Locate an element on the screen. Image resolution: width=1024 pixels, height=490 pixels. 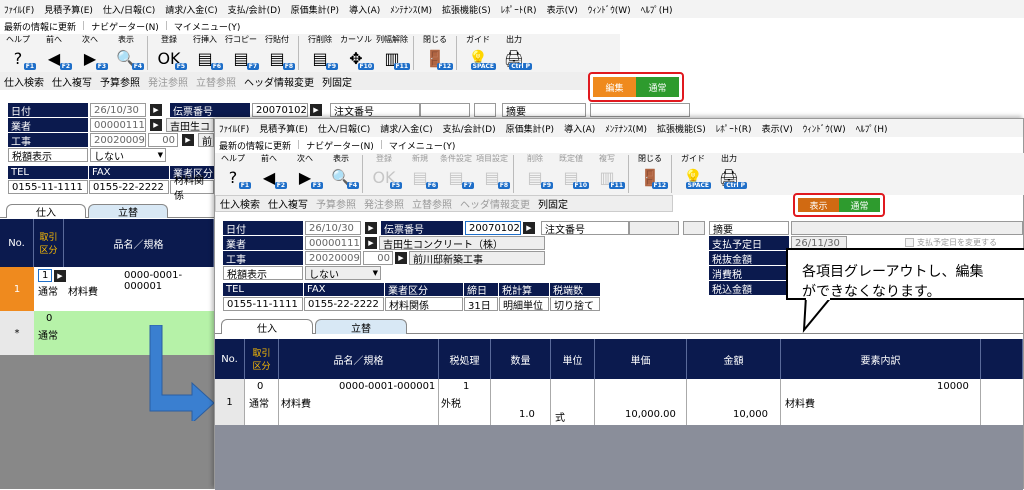
front-date-field: 26/10/30 is located at coordinates (333, 228).